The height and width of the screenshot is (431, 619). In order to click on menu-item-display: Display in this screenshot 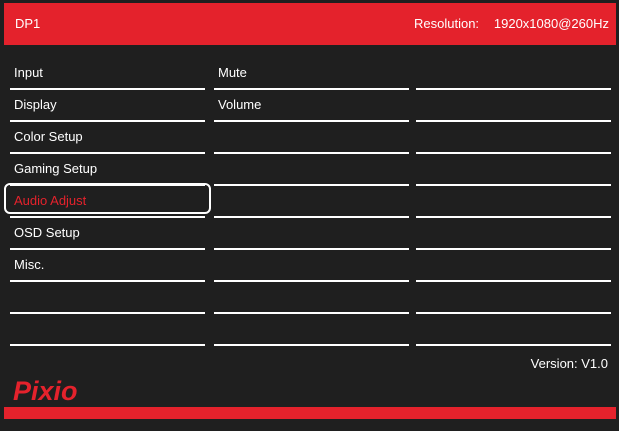, I will do `click(107, 106)`.